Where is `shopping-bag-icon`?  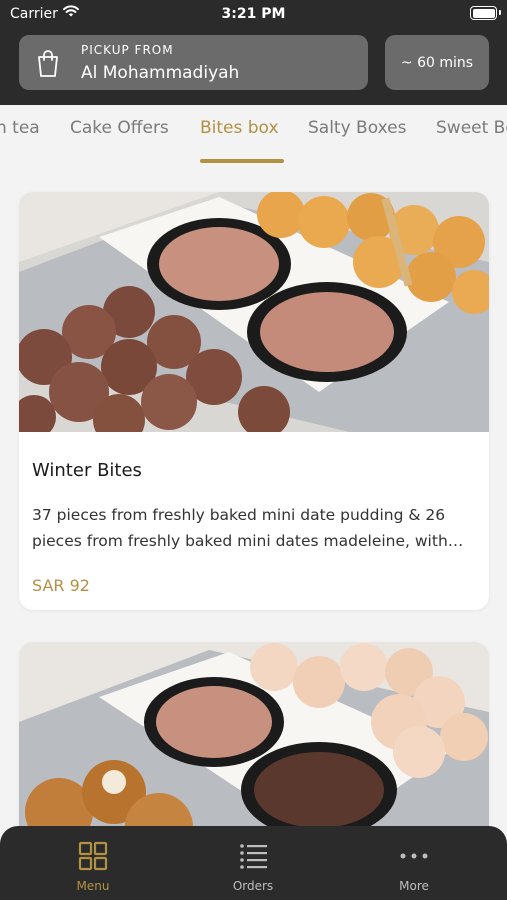
shopping-bag-icon is located at coordinates (48, 63).